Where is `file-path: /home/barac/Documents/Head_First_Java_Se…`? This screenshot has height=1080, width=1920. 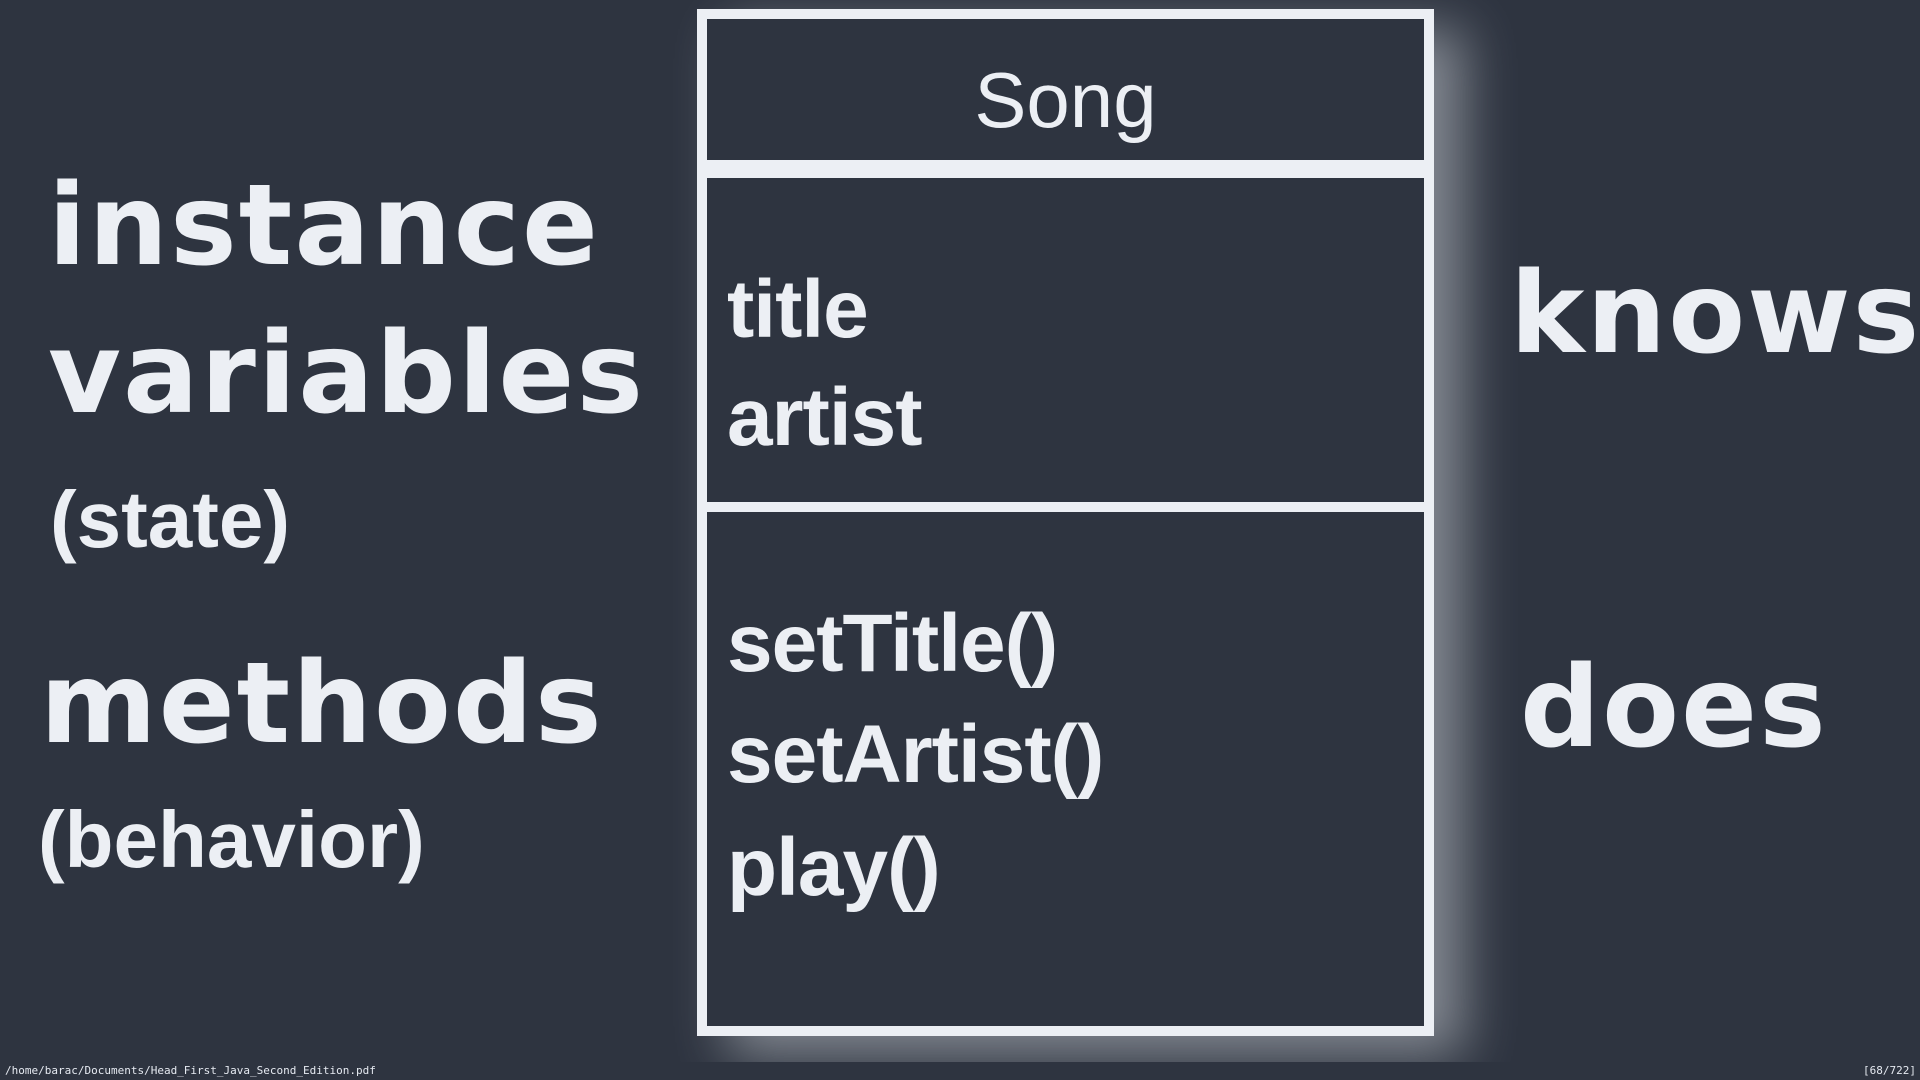 file-path: /home/barac/Documents/Head_First_Java_Se… is located at coordinates (190, 1070).